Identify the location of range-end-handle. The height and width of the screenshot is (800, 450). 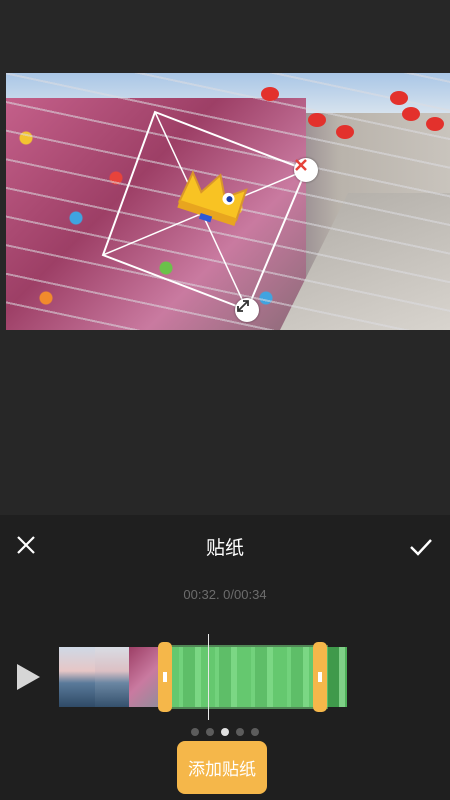
(320, 677).